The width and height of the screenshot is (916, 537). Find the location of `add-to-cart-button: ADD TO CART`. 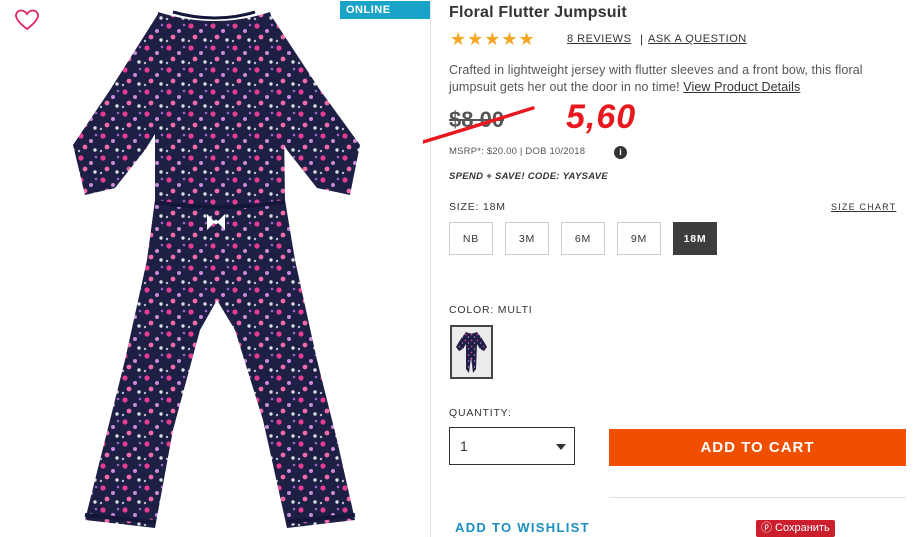

add-to-cart-button: ADD TO CART is located at coordinates (757, 447).